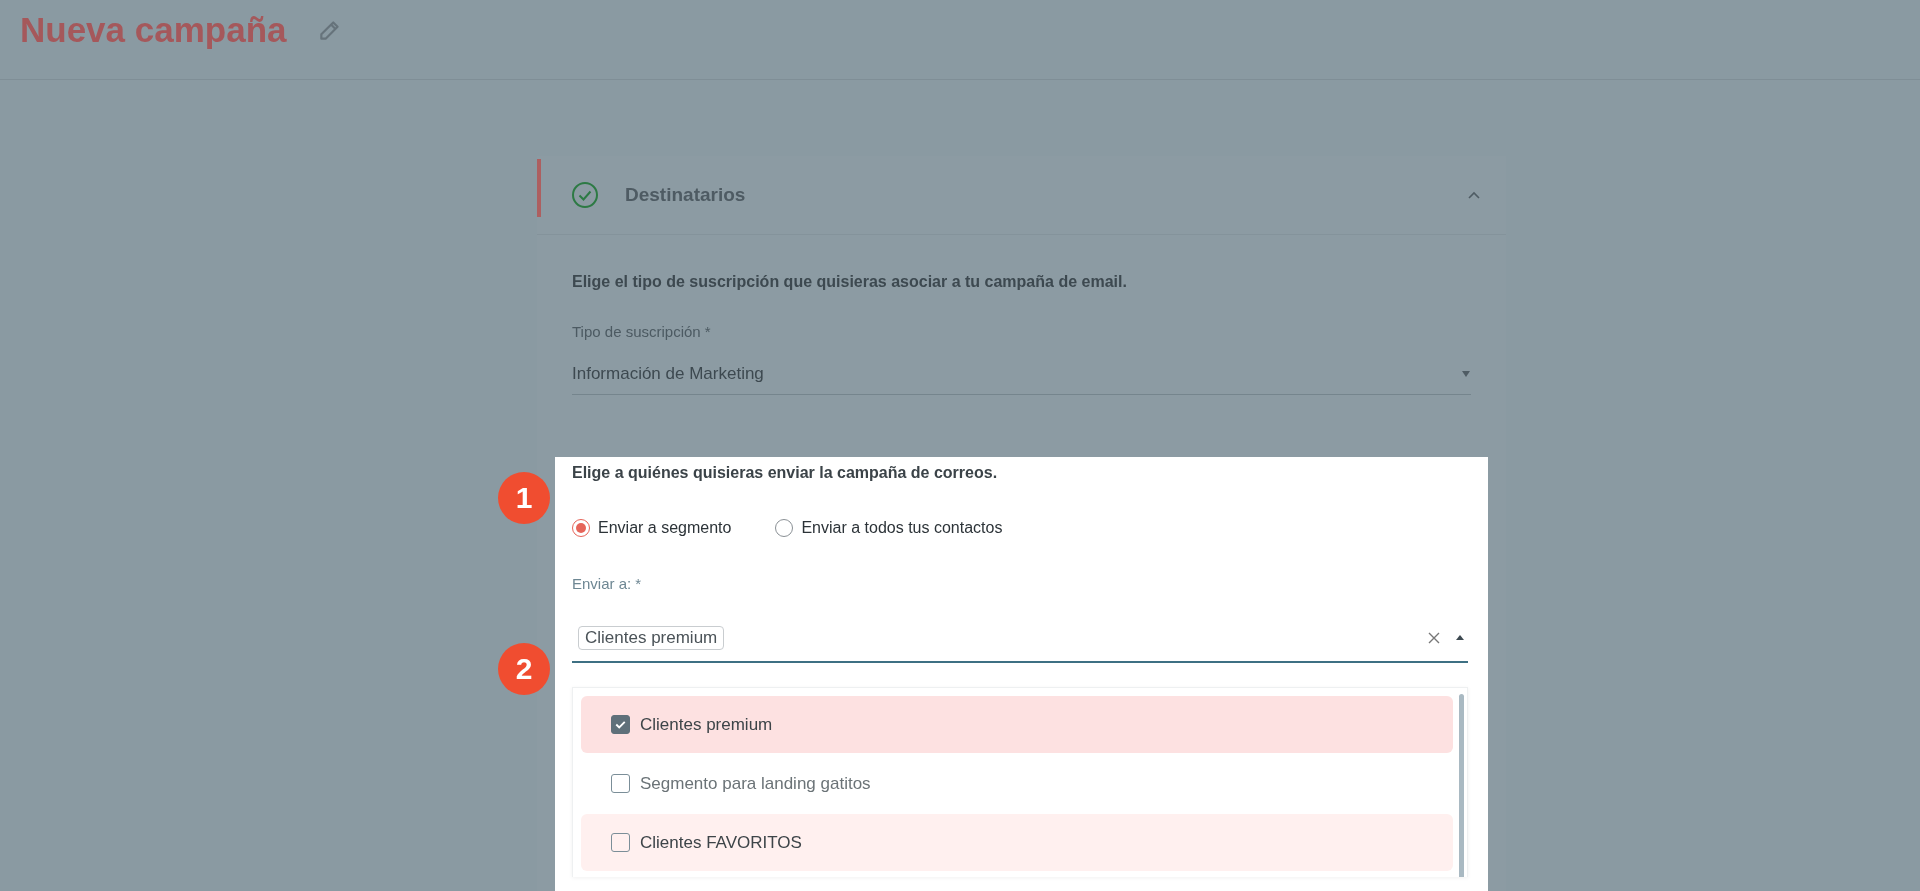  What do you see at coordinates (1461, 785) in the screenshot?
I see `scrollbar` at bounding box center [1461, 785].